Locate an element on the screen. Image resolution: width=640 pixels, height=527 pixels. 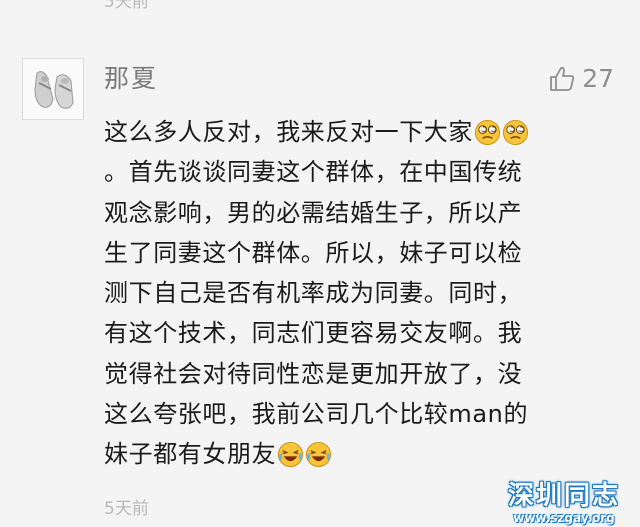
comment-username: 那夏 is located at coordinates (131, 79).